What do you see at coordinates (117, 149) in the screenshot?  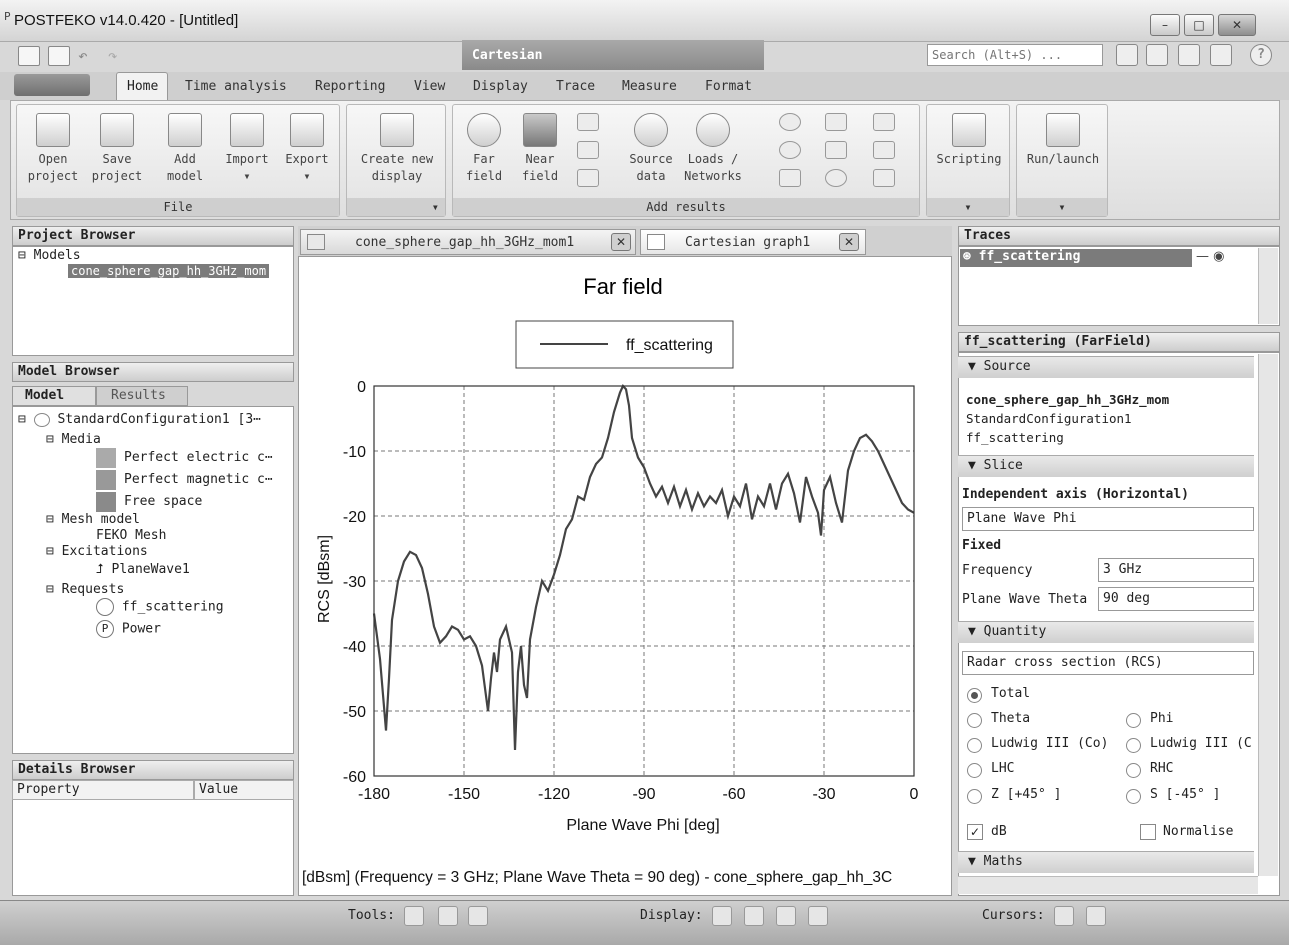 I see `save-project-button: Save project` at bounding box center [117, 149].